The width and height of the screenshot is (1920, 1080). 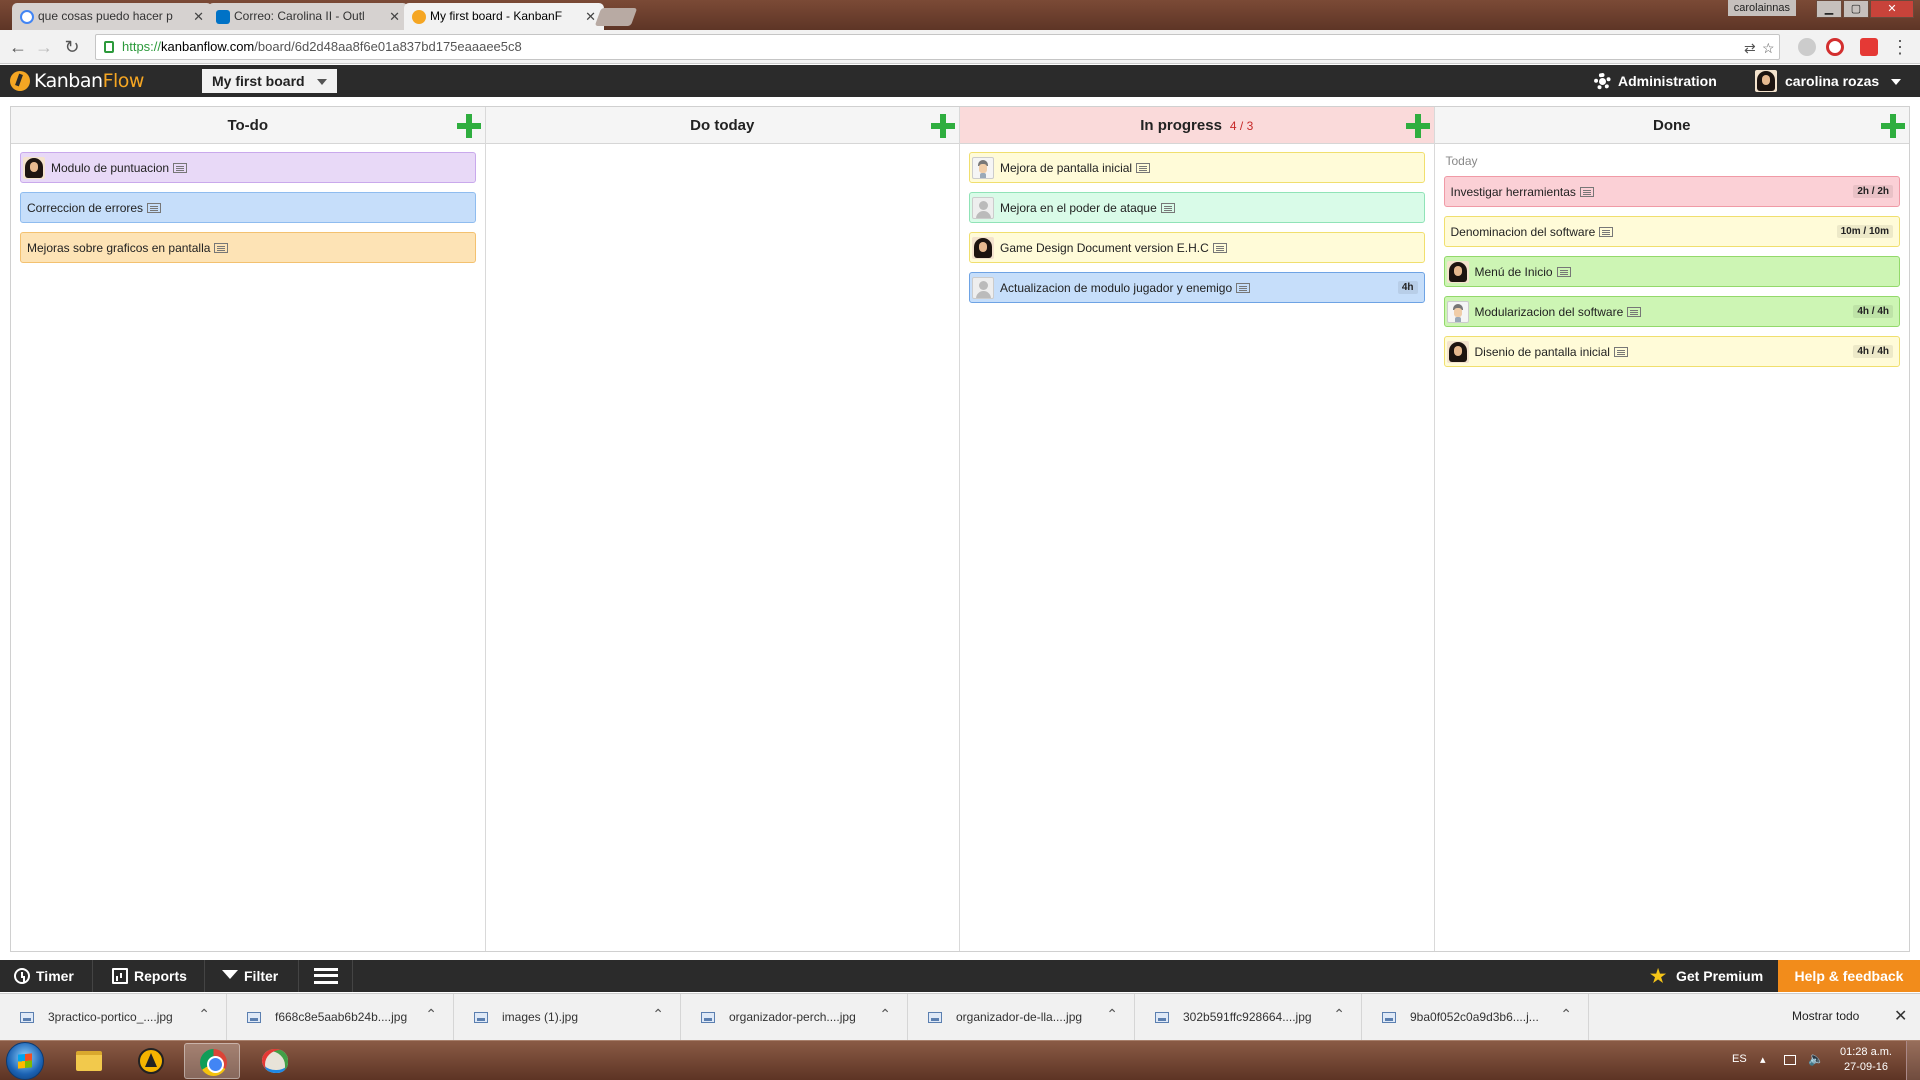 What do you see at coordinates (1807, 47) in the screenshot?
I see `cloud-extension-icon` at bounding box center [1807, 47].